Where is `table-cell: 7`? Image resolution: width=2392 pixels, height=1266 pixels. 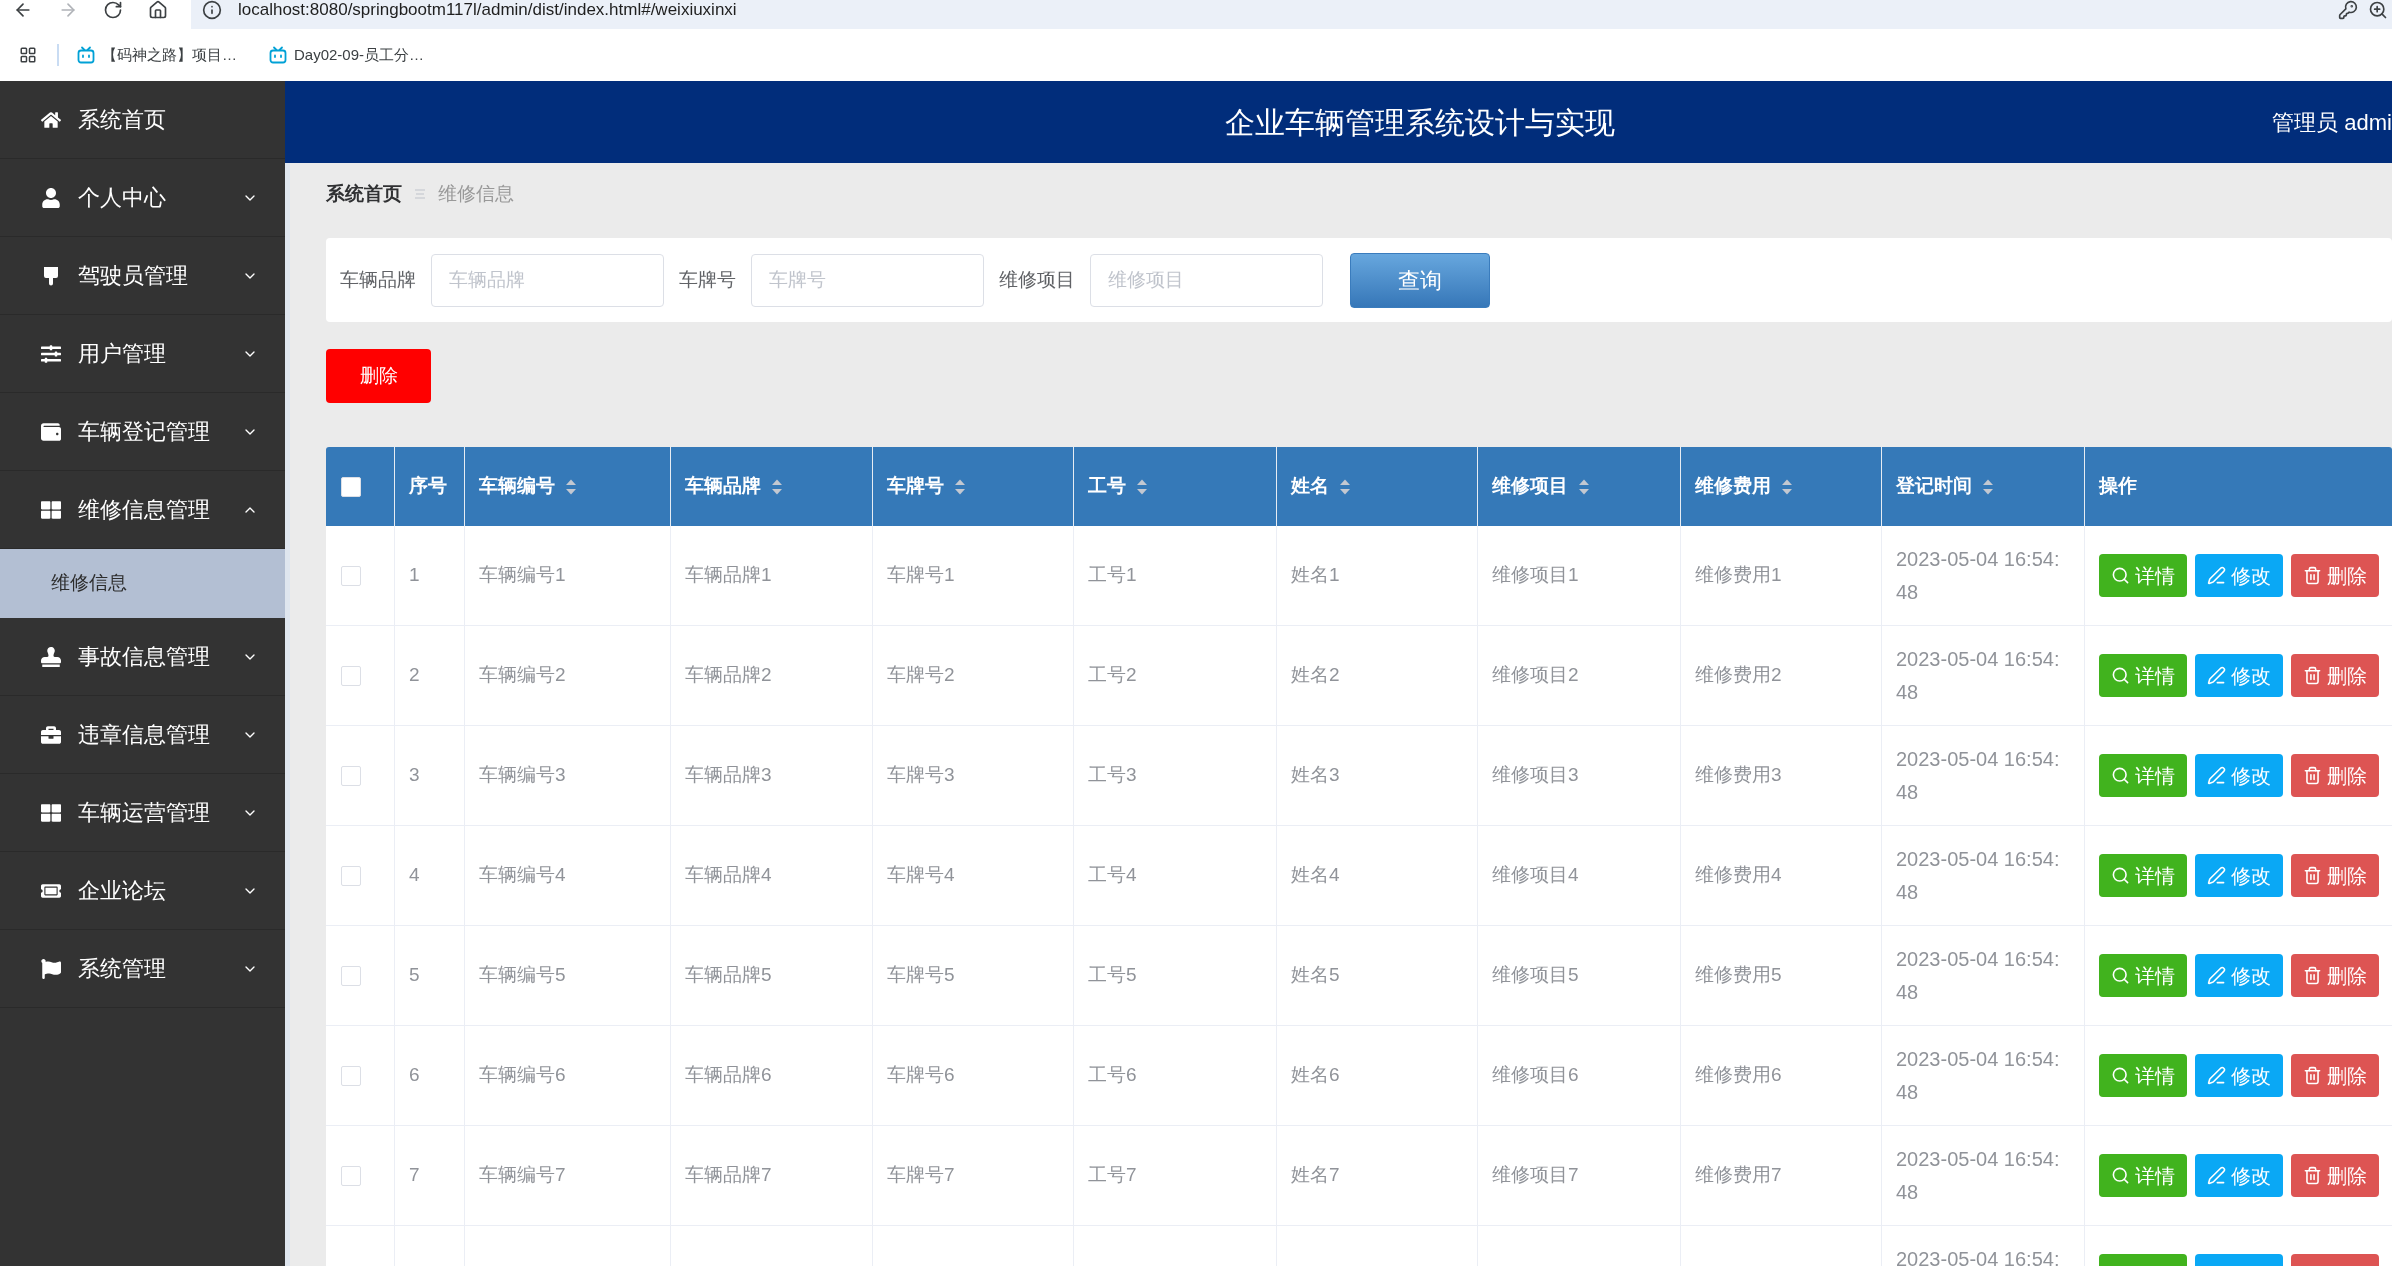
table-cell: 7 is located at coordinates (430, 1175).